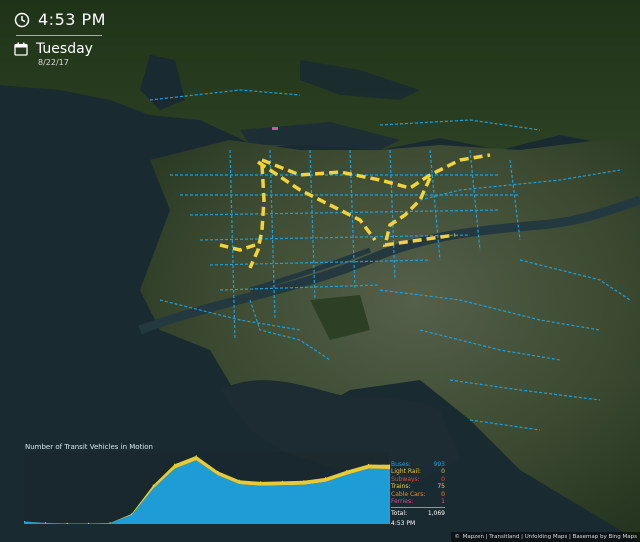  Describe the element at coordinates (275, 128) in the screenshot. I see `ferry-marker` at that location.